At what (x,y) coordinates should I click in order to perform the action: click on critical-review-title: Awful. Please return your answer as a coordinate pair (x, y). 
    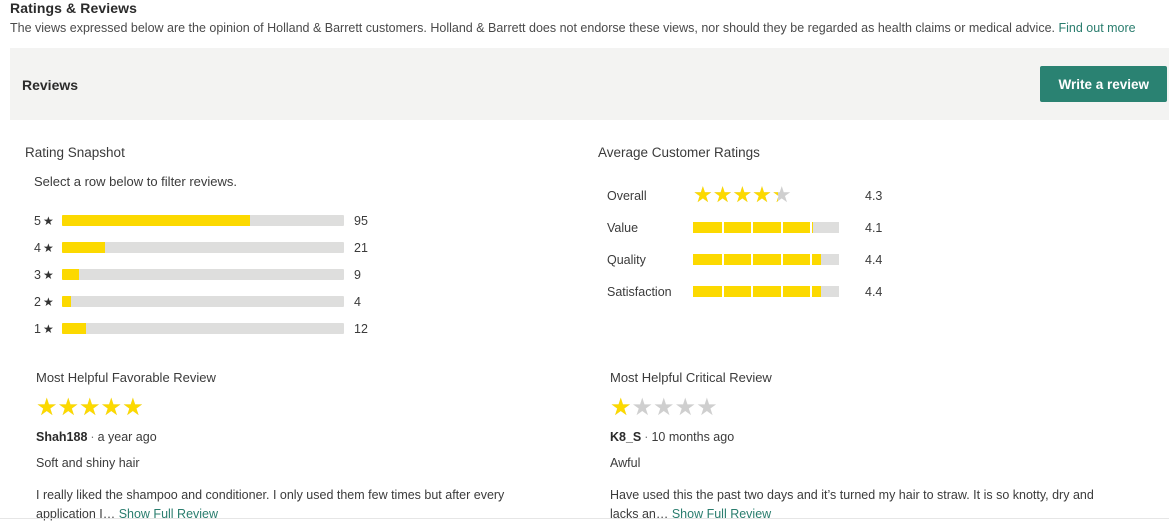
    Looking at the image, I should click on (625, 463).